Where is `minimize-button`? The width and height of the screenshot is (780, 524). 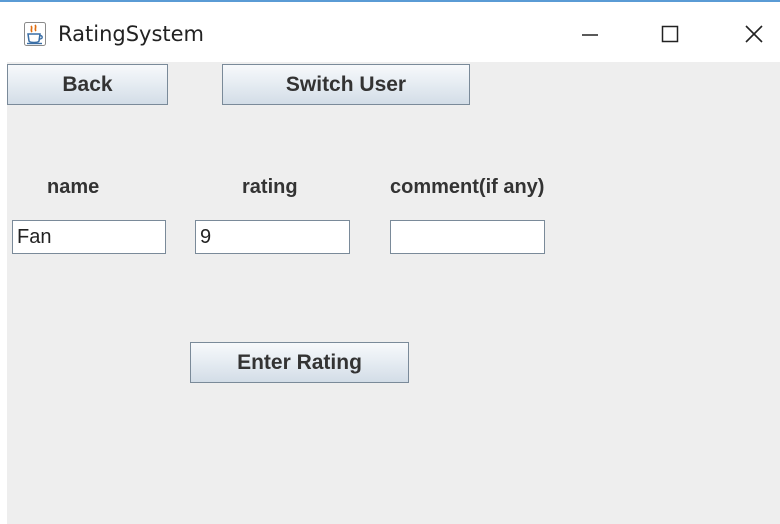 minimize-button is located at coordinates (590, 36).